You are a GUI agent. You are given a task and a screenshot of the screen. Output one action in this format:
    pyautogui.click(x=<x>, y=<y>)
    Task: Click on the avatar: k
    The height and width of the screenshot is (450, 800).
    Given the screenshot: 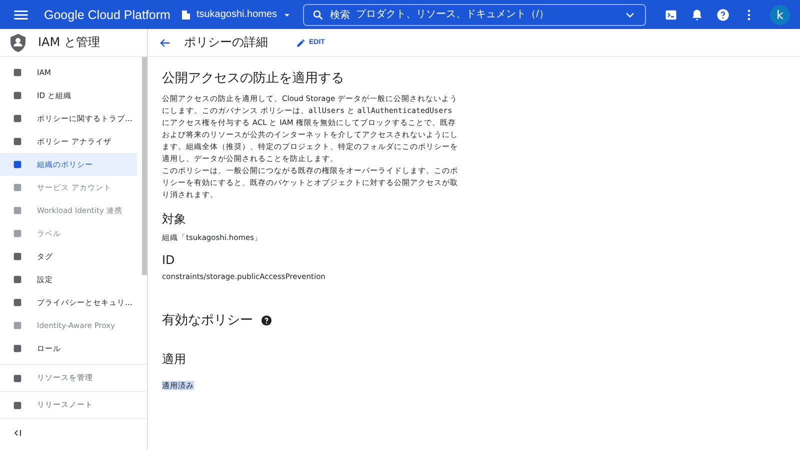 What is the action you would take?
    pyautogui.click(x=780, y=14)
    